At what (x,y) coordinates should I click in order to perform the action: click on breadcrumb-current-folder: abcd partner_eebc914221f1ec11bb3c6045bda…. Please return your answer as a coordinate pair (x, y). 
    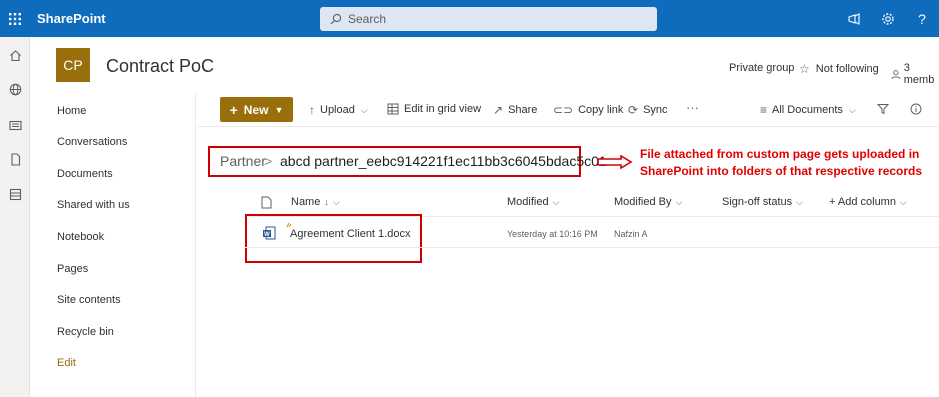
    Looking at the image, I should click on (443, 161).